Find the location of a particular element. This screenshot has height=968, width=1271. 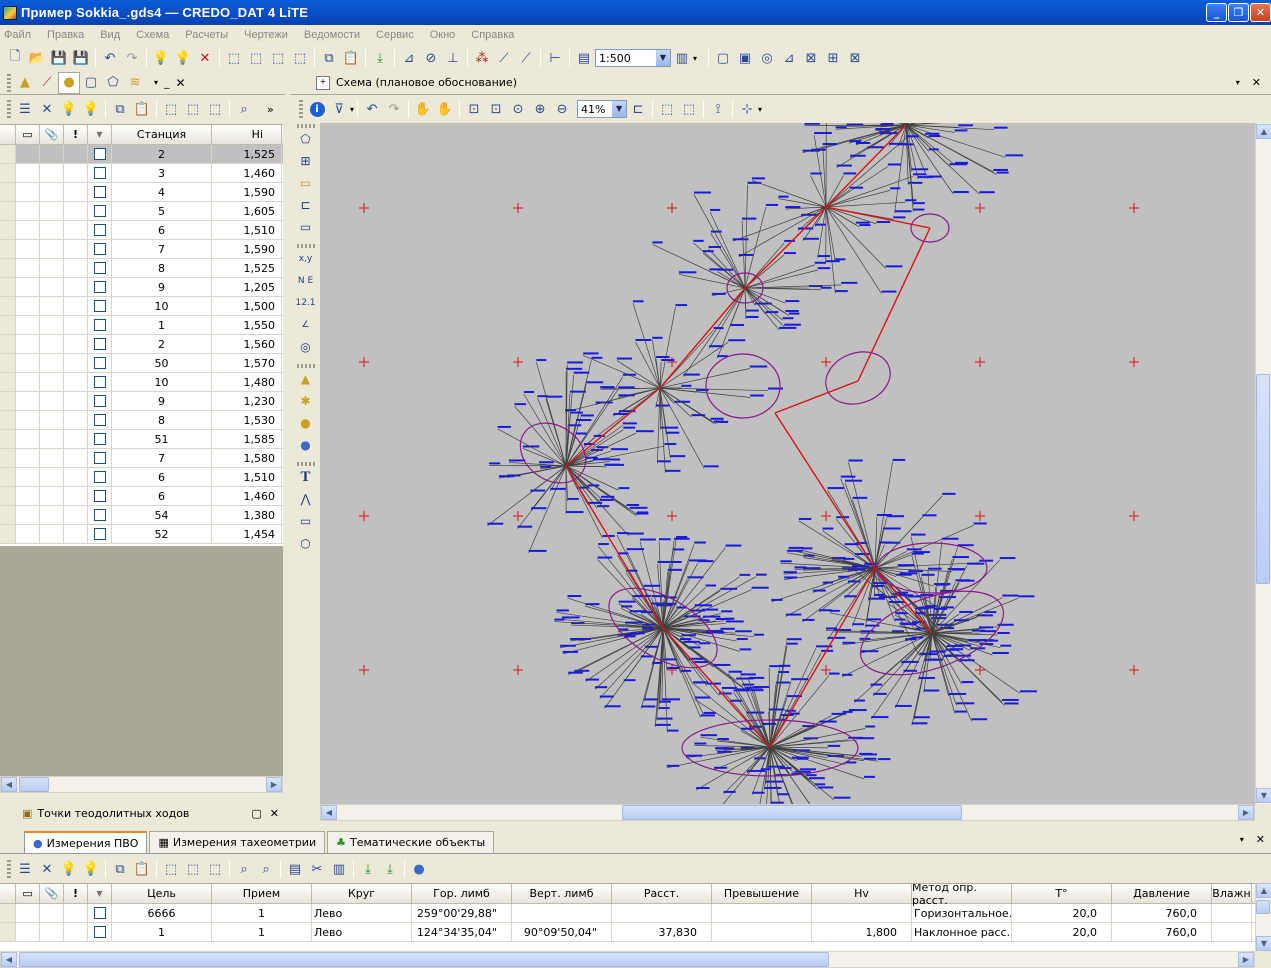

frame-tab-icon: ▢ is located at coordinates (91, 83).